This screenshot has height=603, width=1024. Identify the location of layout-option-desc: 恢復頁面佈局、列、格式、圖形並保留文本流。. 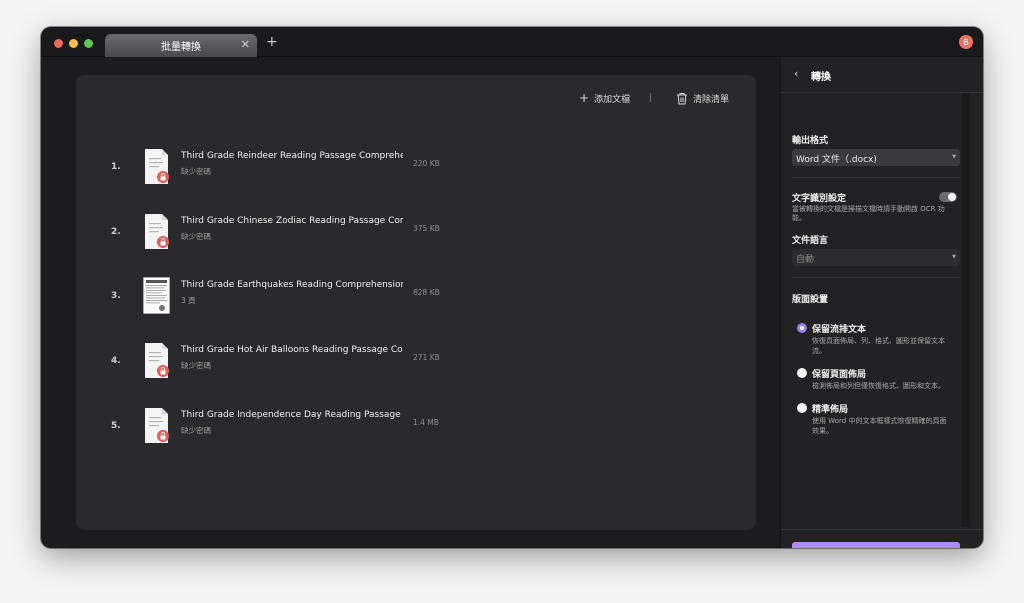
(878, 346).